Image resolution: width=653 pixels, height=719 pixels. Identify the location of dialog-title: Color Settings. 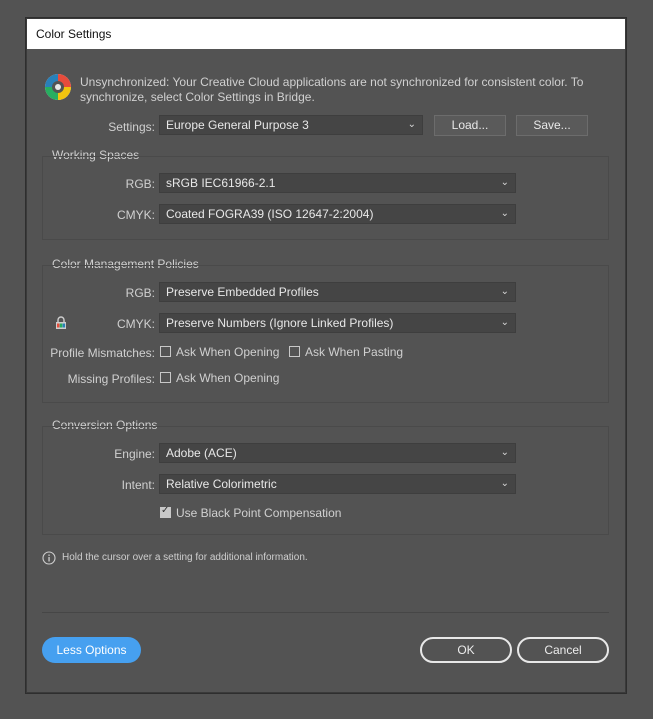
(326, 34).